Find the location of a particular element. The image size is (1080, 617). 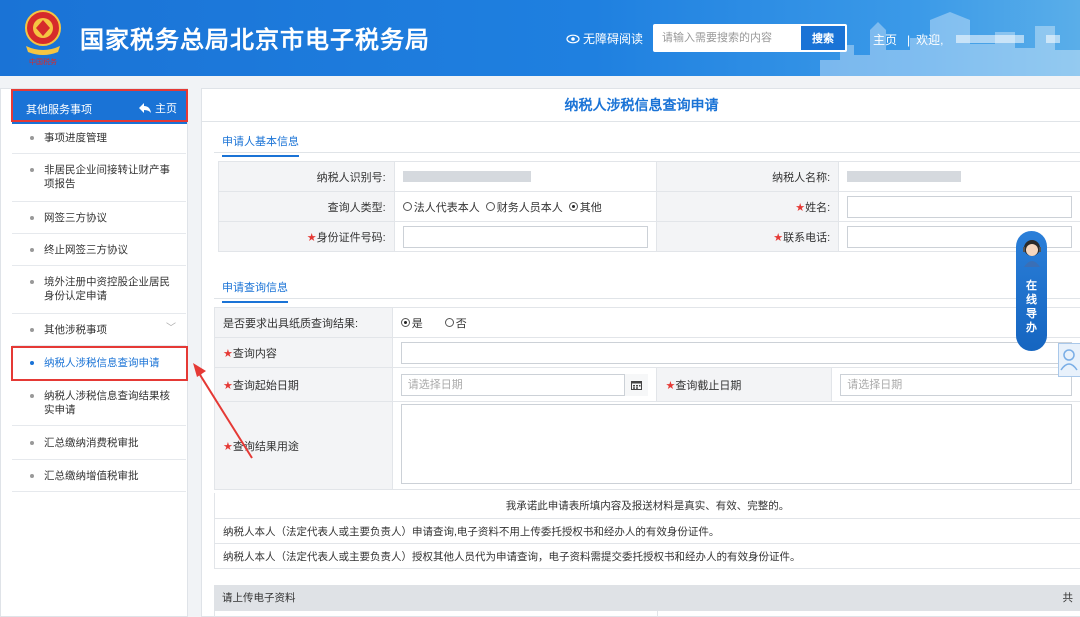

assistant-avatar-icon is located at coordinates (1032, 253).